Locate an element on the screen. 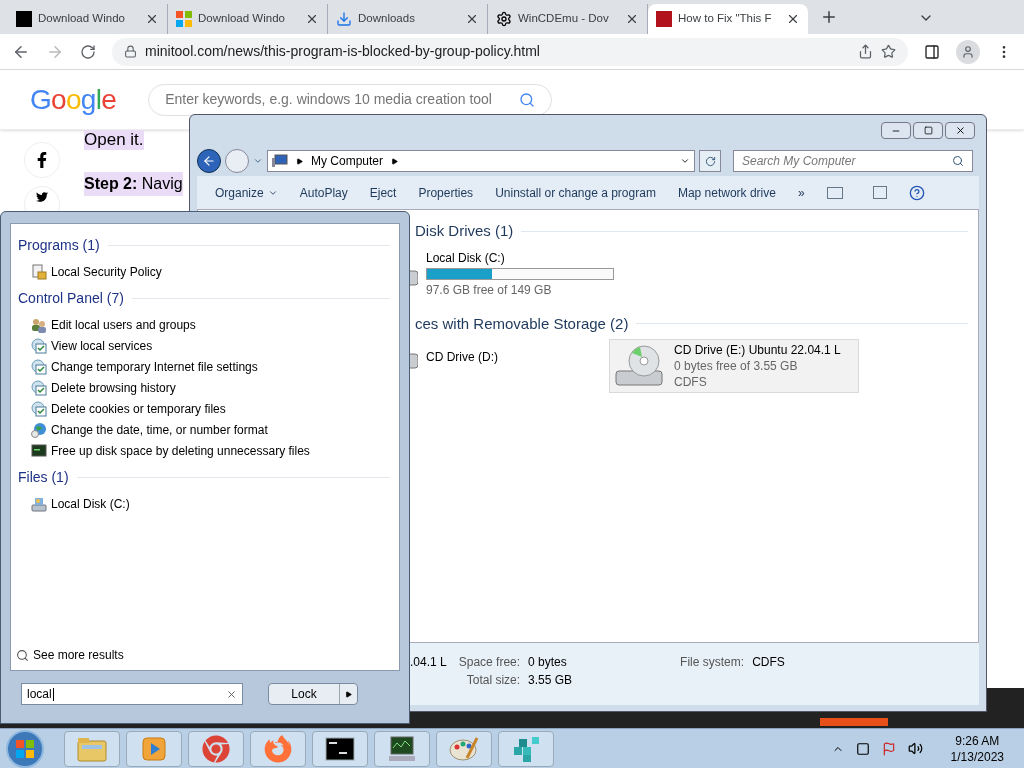 This screenshot has height=768, width=1024. browser-icon is located at coordinates (216, 748).